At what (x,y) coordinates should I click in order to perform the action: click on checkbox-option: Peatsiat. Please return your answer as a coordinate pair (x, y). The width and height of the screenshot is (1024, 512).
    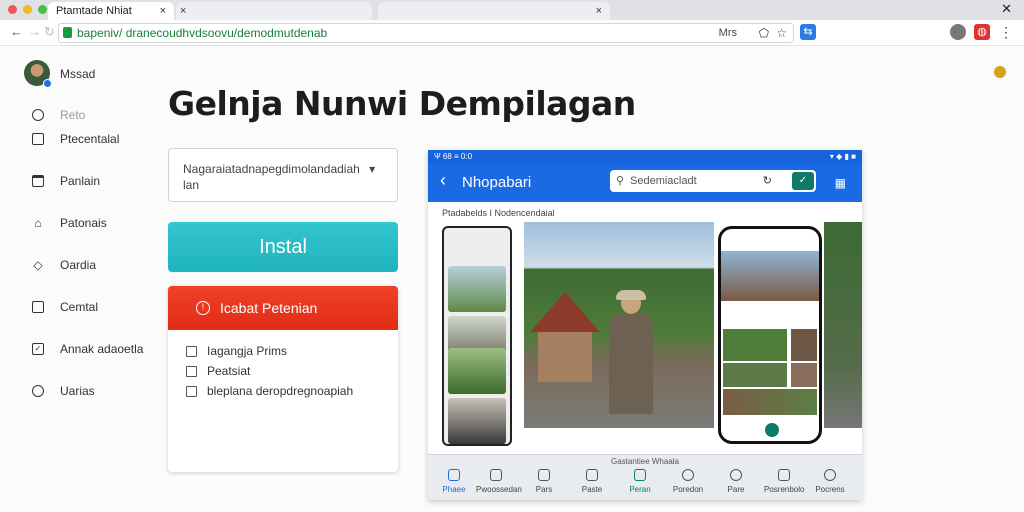
    Looking at the image, I should click on (218, 371).